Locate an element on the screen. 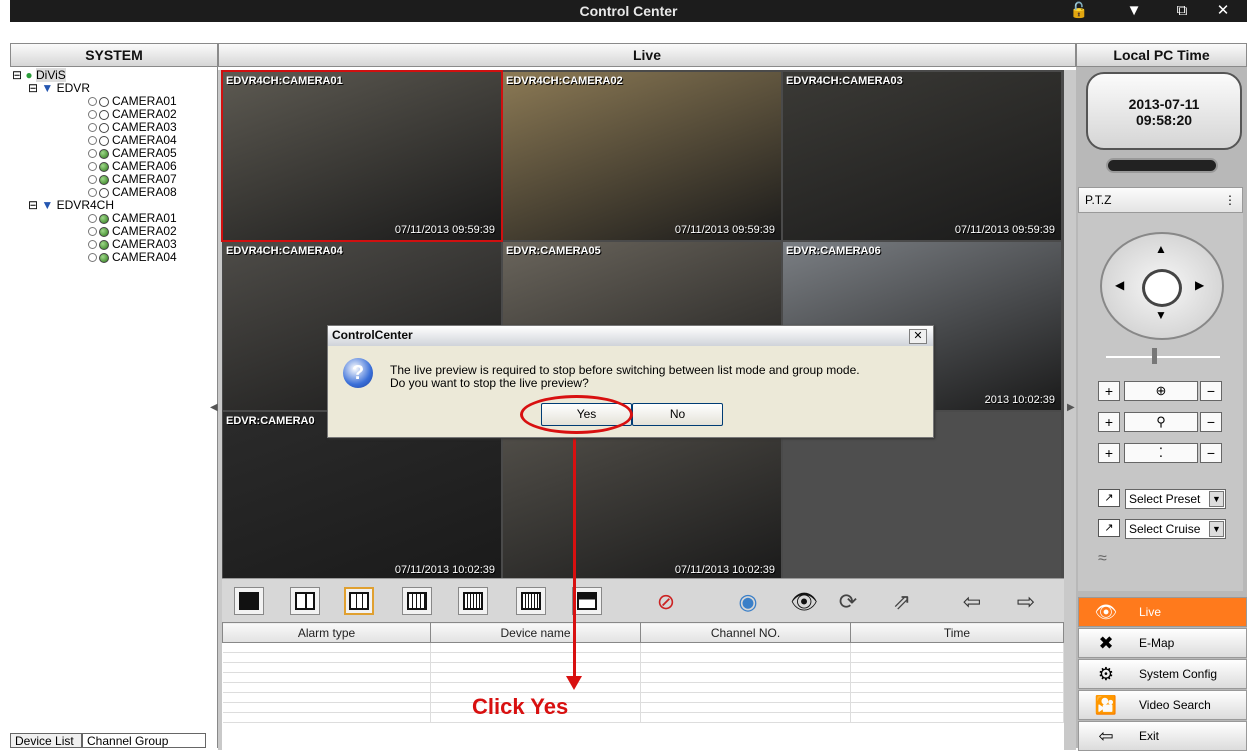 The height and width of the screenshot is (751, 1247). camera-cell-timestamp: 07/11/2013 10:02:39 is located at coordinates (444, 570).